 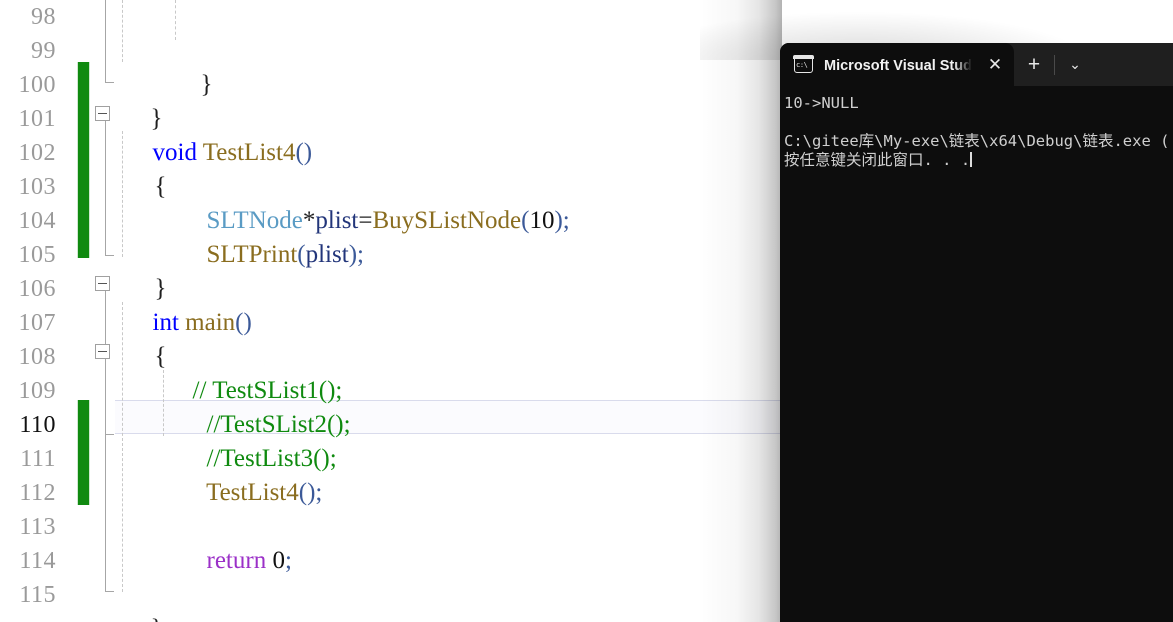 What do you see at coordinates (249, 372) in the screenshot?
I see `code-line-108: // TestSList1();` at bounding box center [249, 372].